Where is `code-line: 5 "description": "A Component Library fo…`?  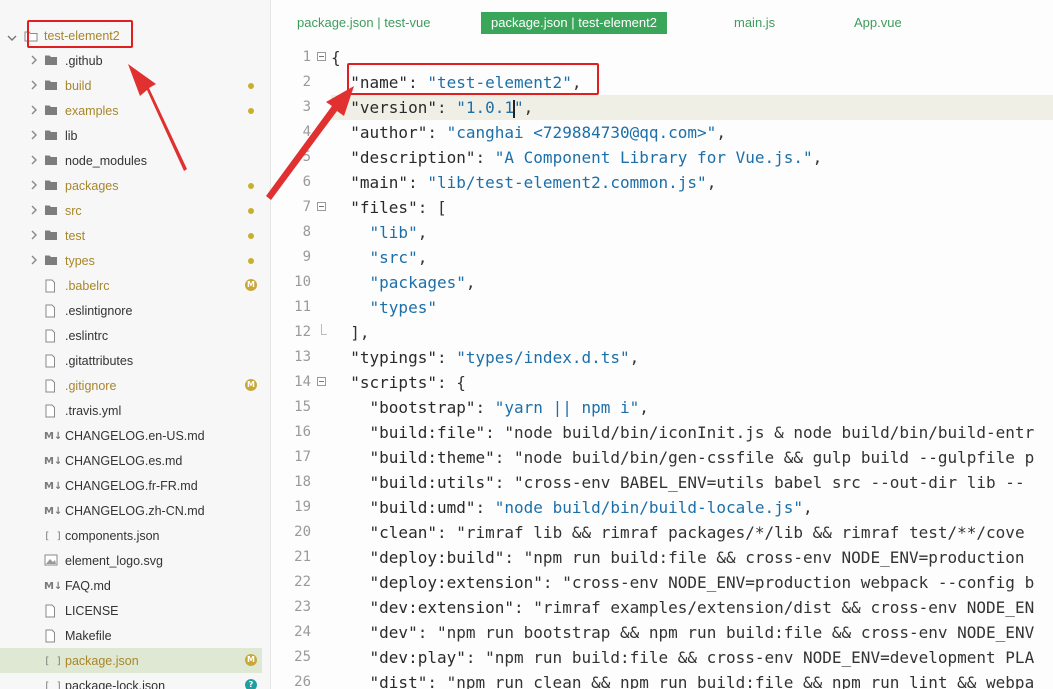 code-line: 5 "description": "A Component Library fo… is located at coordinates (662, 157).